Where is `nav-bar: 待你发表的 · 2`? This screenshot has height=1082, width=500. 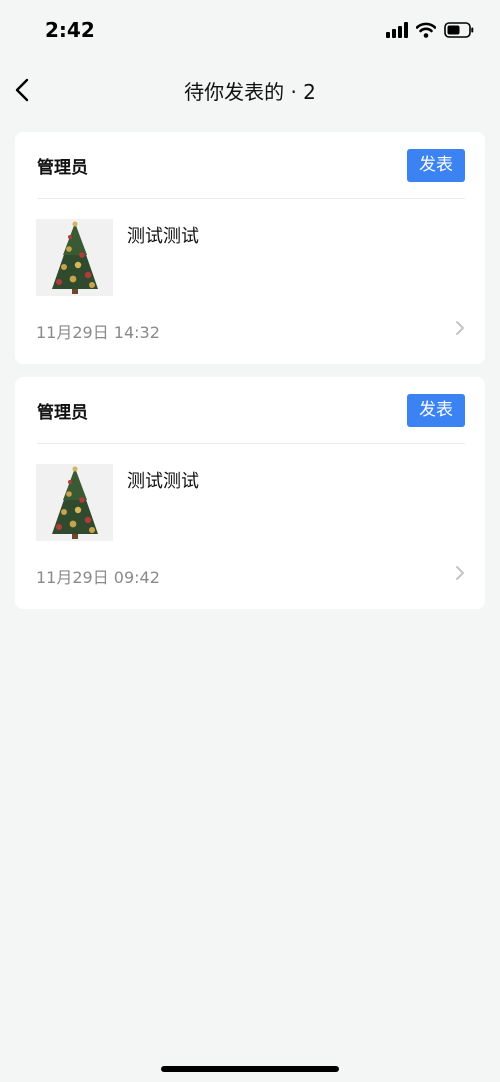
nav-bar: 待你发表的 · 2 is located at coordinates (250, 90).